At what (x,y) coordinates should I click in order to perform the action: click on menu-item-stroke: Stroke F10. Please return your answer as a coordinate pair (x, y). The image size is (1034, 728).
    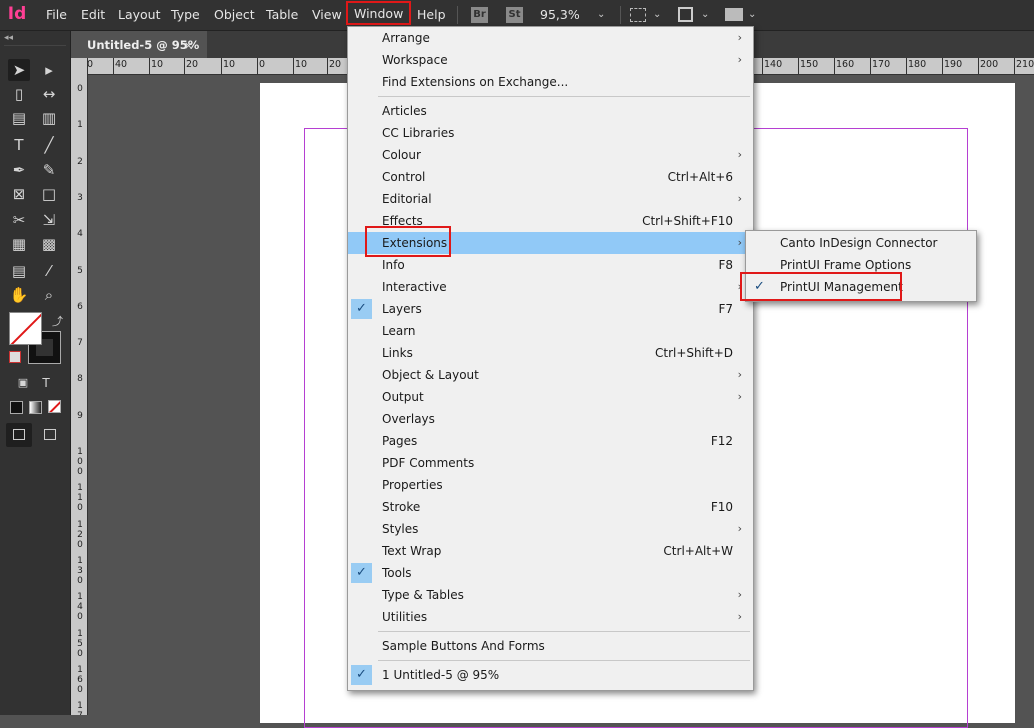
    Looking at the image, I should click on (550, 507).